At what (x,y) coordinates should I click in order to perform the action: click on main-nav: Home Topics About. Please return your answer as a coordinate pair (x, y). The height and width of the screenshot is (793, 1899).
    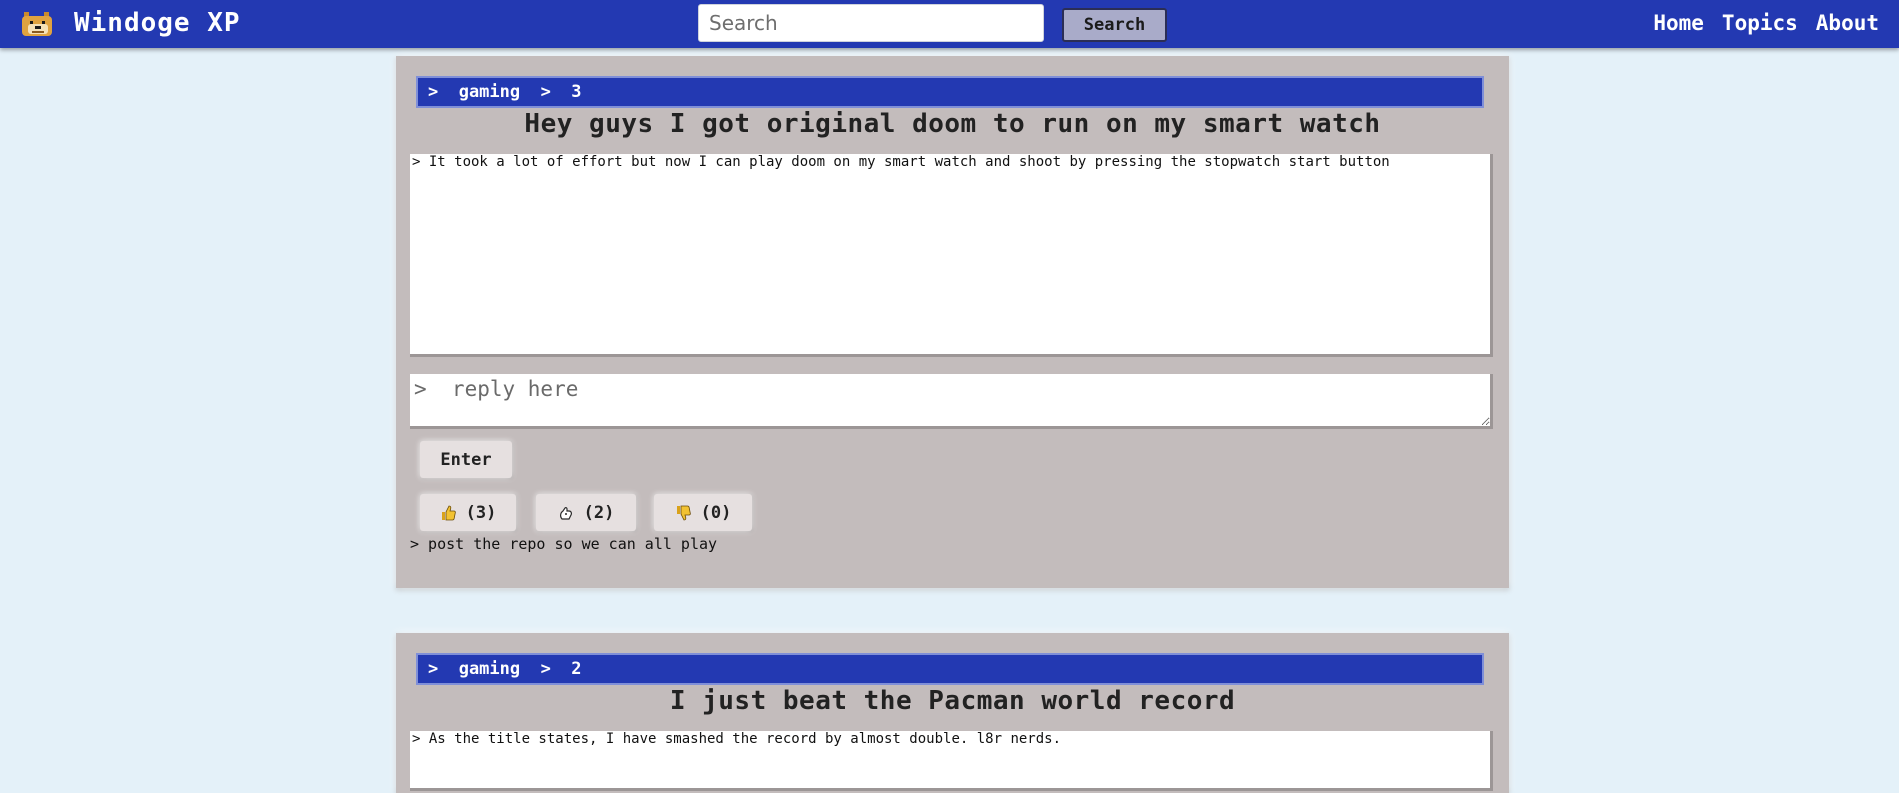
    Looking at the image, I should click on (1766, 23).